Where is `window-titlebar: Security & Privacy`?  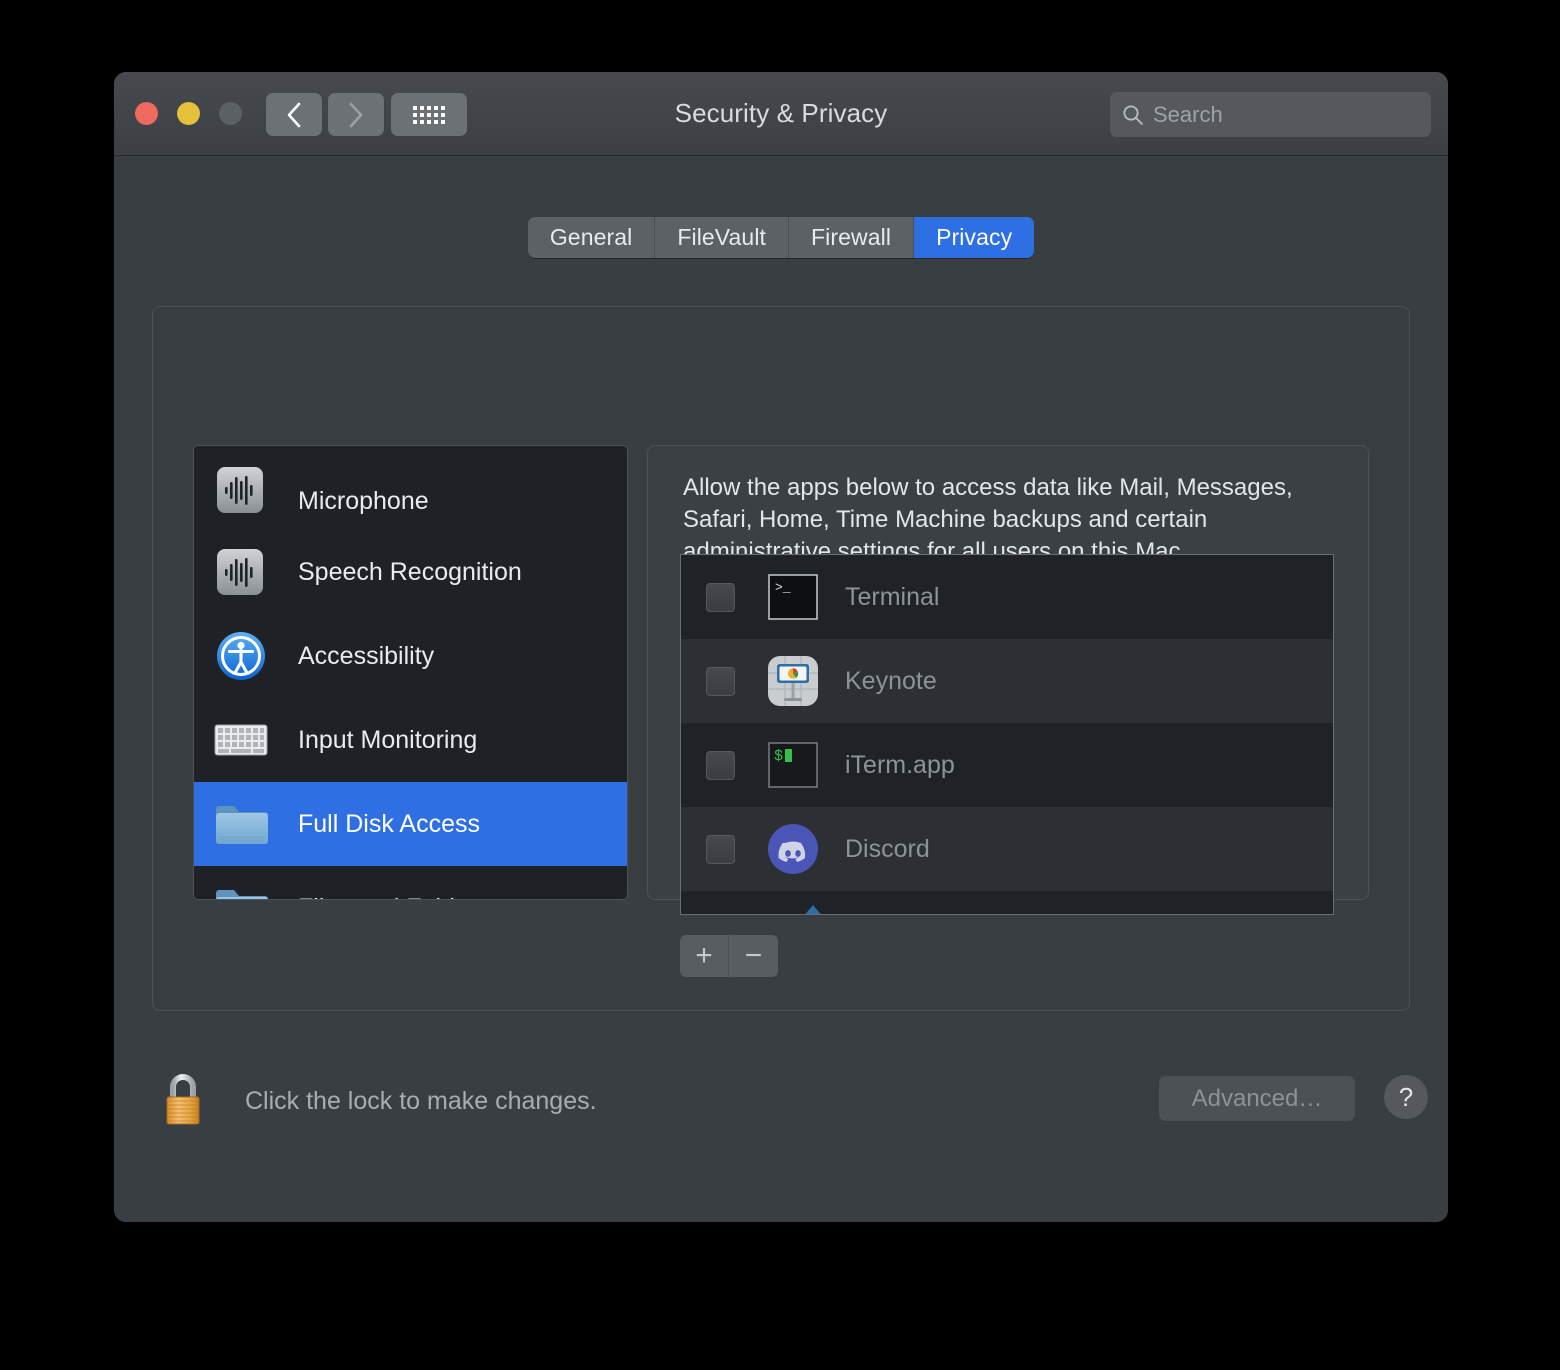 window-titlebar: Security & Privacy is located at coordinates (781, 114).